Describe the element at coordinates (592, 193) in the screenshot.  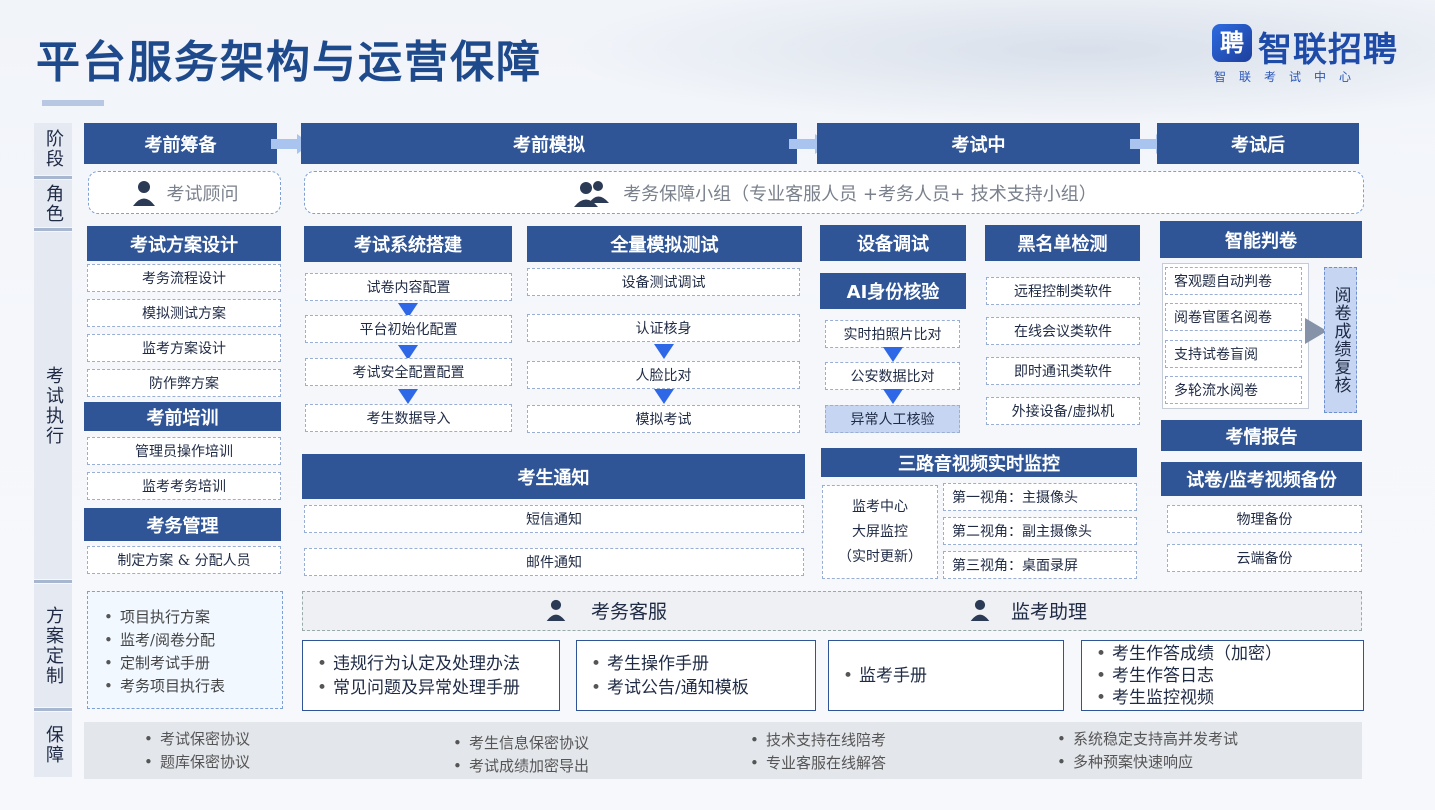
I see `team-icon` at that location.